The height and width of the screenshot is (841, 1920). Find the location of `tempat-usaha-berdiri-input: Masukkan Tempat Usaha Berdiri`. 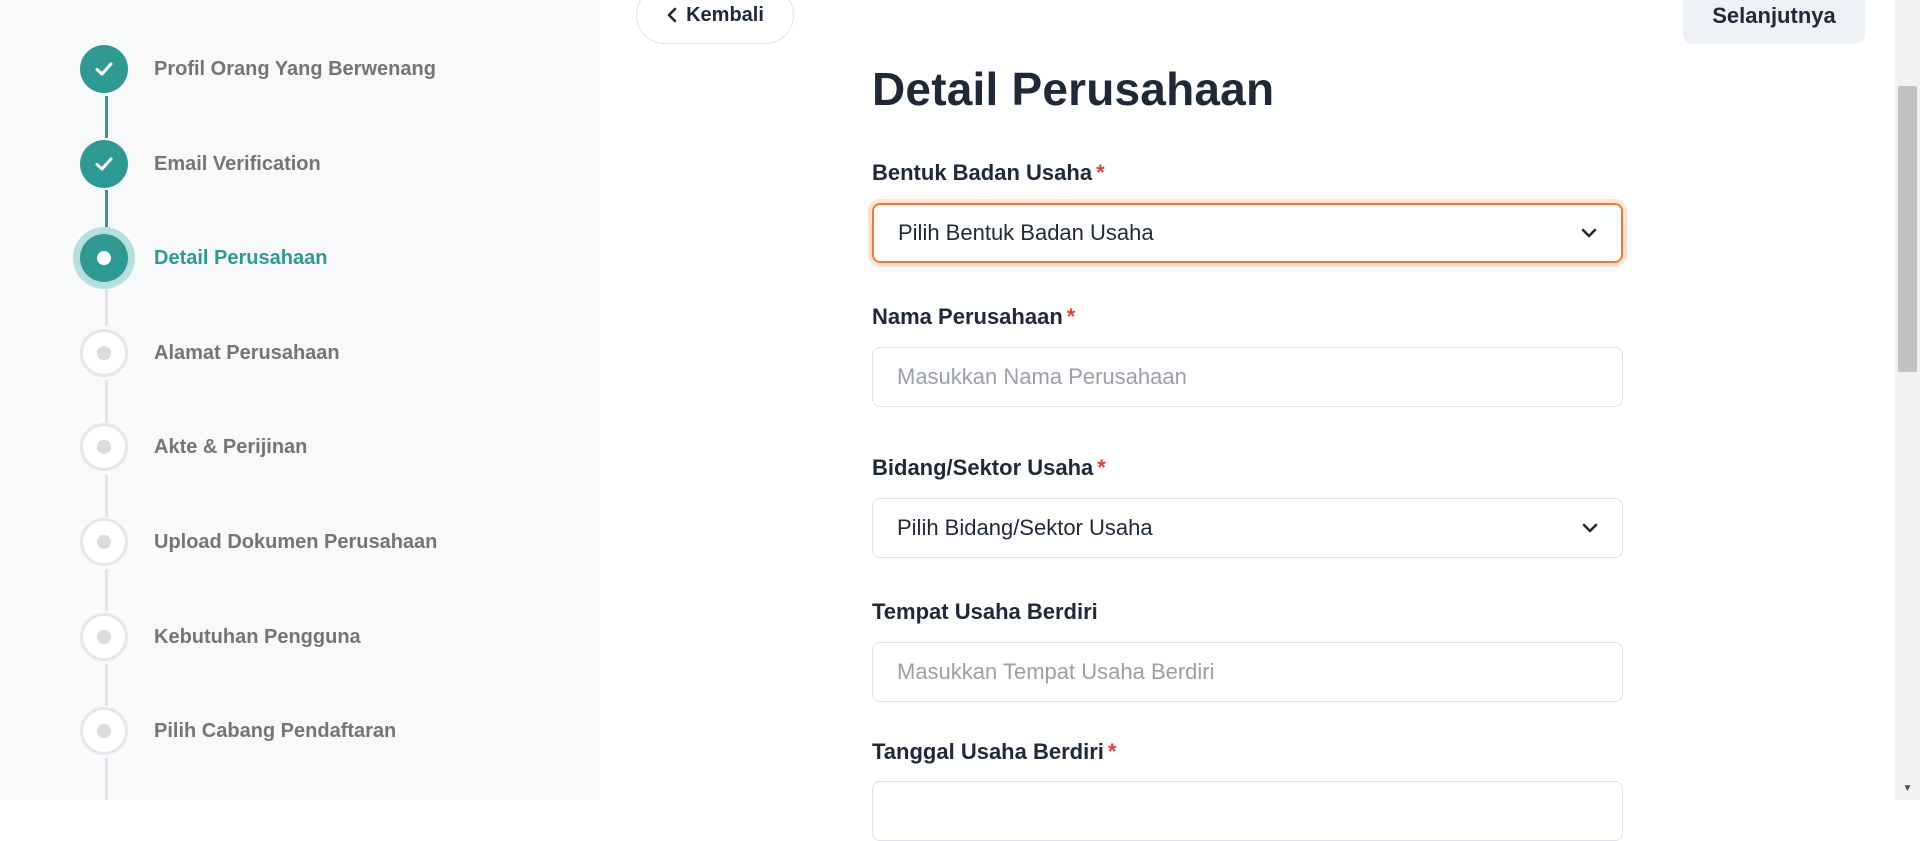

tempat-usaha-berdiri-input: Masukkan Tempat Usaha Berdiri is located at coordinates (1247, 672).